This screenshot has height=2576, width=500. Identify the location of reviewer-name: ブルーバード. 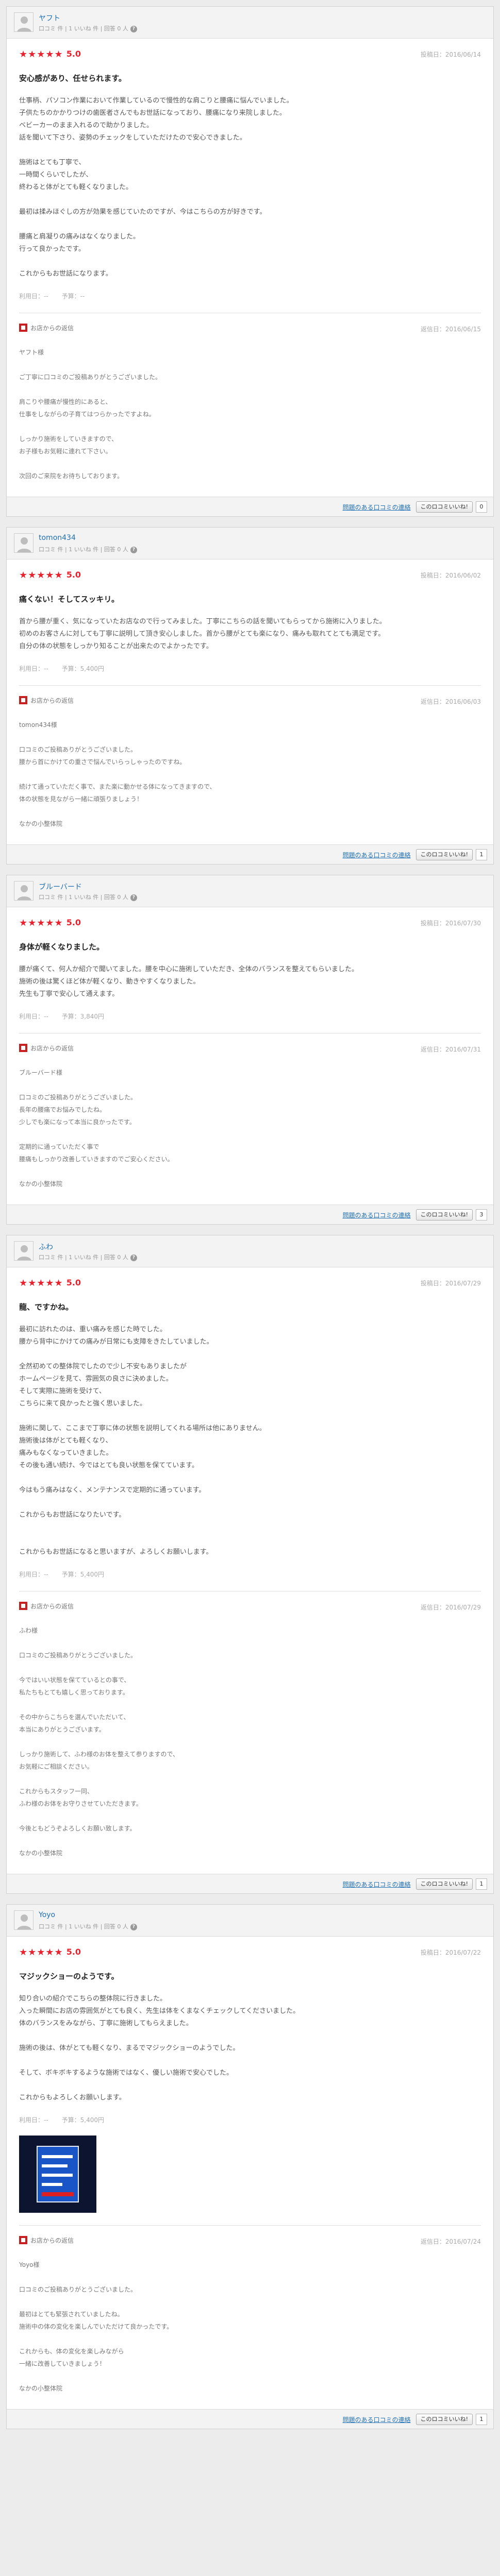
(60, 887).